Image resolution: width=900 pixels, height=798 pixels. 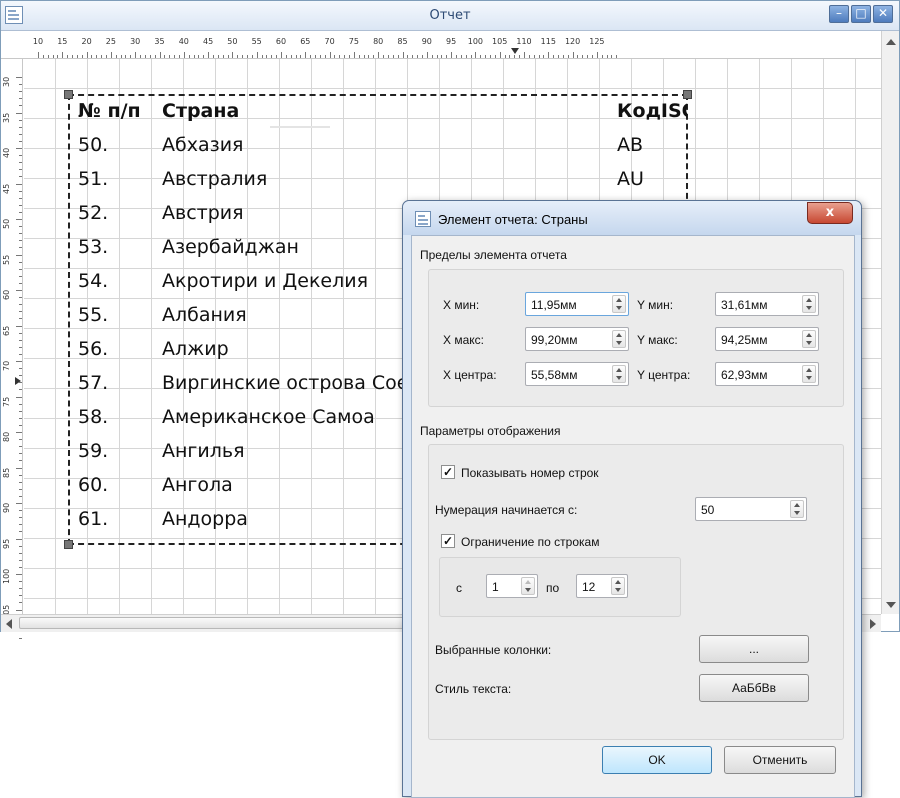 What do you see at coordinates (809, 374) in the screenshot?
I see `ycenter-stepper` at bounding box center [809, 374].